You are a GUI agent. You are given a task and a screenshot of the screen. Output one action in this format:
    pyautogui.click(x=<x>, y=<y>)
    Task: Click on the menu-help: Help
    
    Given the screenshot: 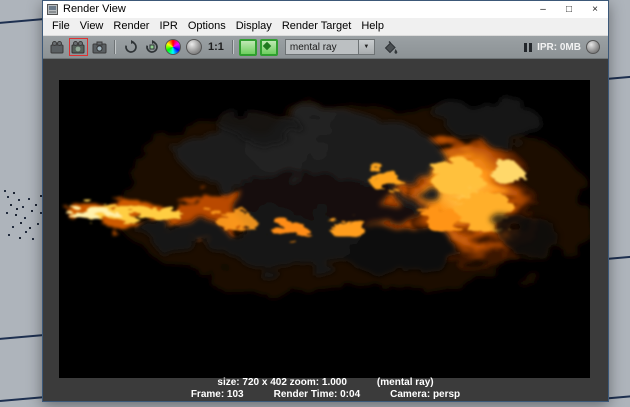 What is the action you would take?
    pyautogui.click(x=372, y=26)
    